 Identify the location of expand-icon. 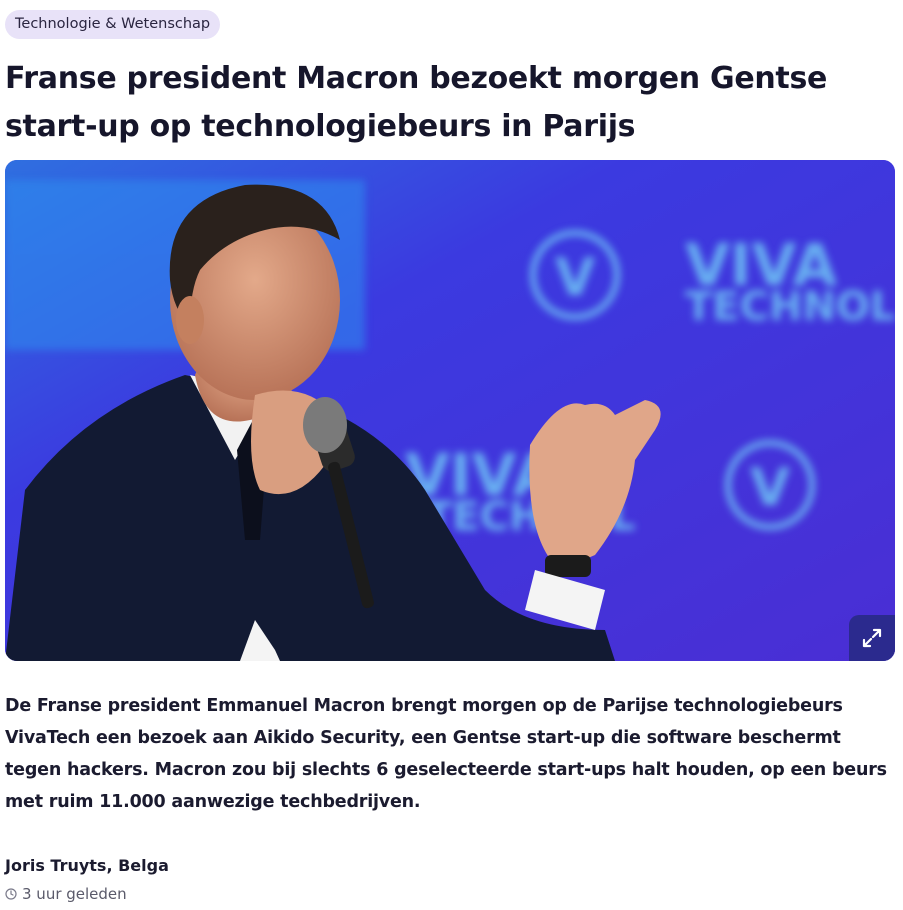
(872, 638).